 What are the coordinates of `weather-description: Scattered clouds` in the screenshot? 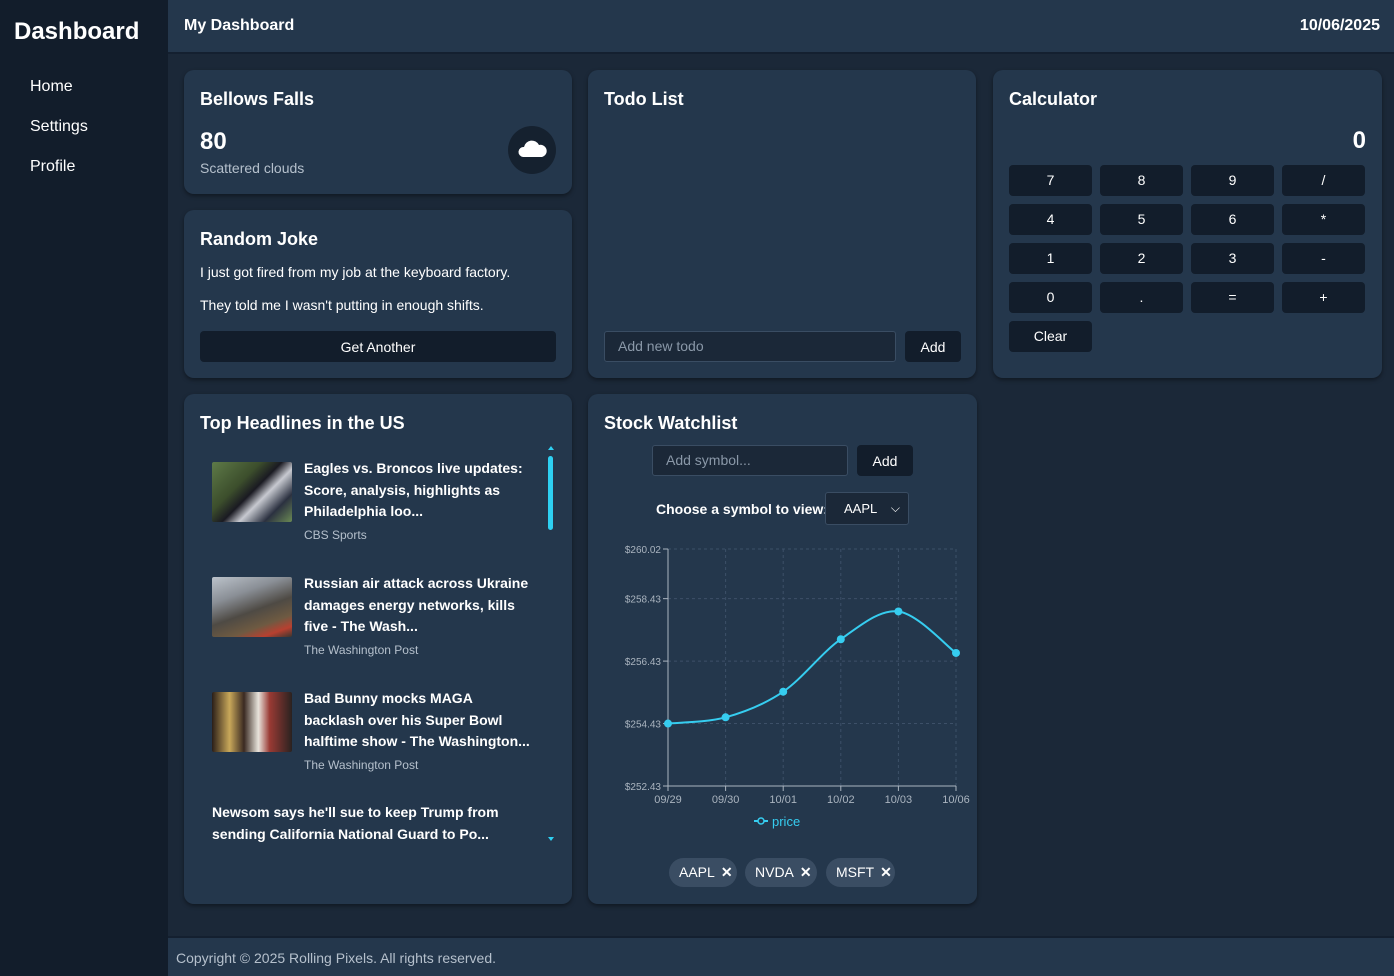 It's located at (252, 168).